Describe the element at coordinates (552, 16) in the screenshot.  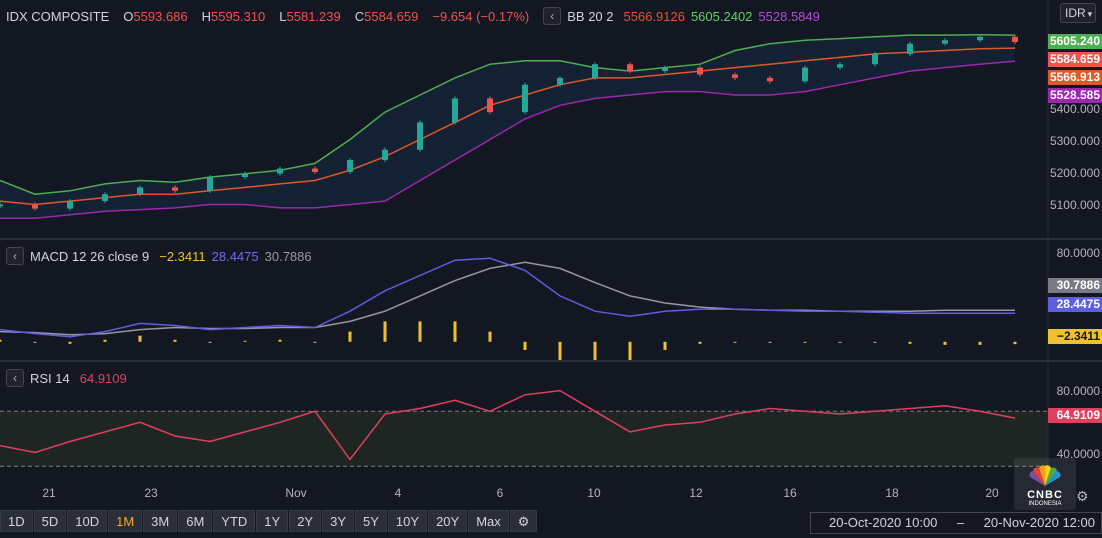
I see `collapse-bb-button: ‹` at that location.